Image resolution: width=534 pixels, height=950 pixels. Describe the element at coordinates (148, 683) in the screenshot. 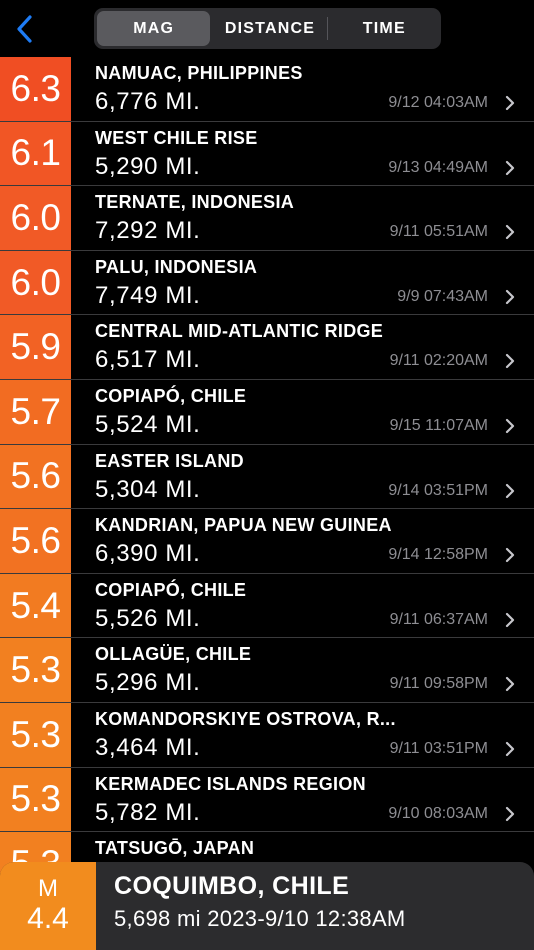

I see `quake-distance: 5,296 MI.` at that location.